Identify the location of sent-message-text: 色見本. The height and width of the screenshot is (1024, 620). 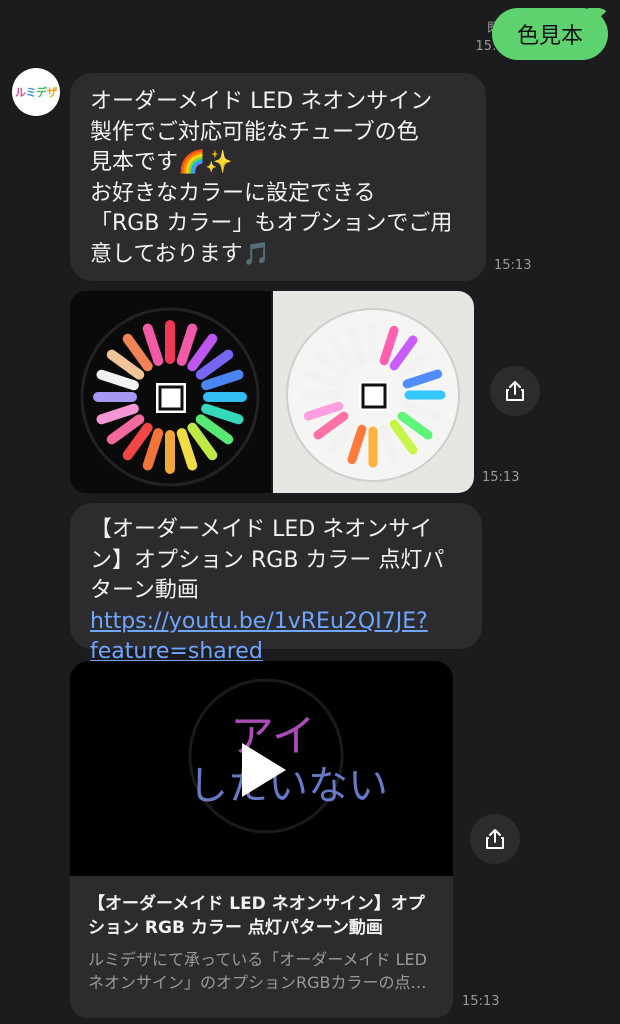
(549, 36).